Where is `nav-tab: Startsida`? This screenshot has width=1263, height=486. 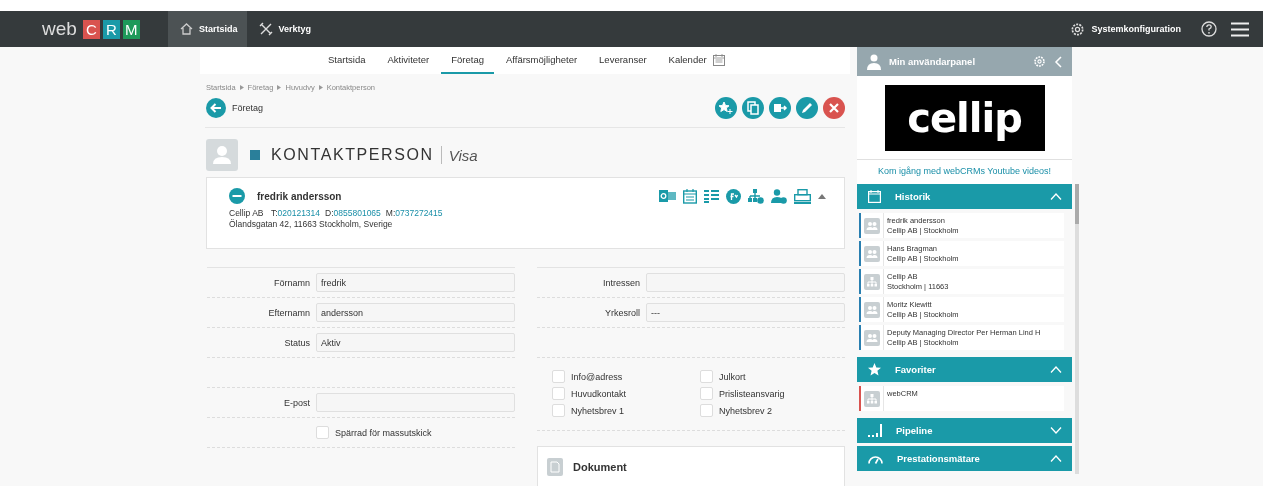 nav-tab: Startsida is located at coordinates (207, 29).